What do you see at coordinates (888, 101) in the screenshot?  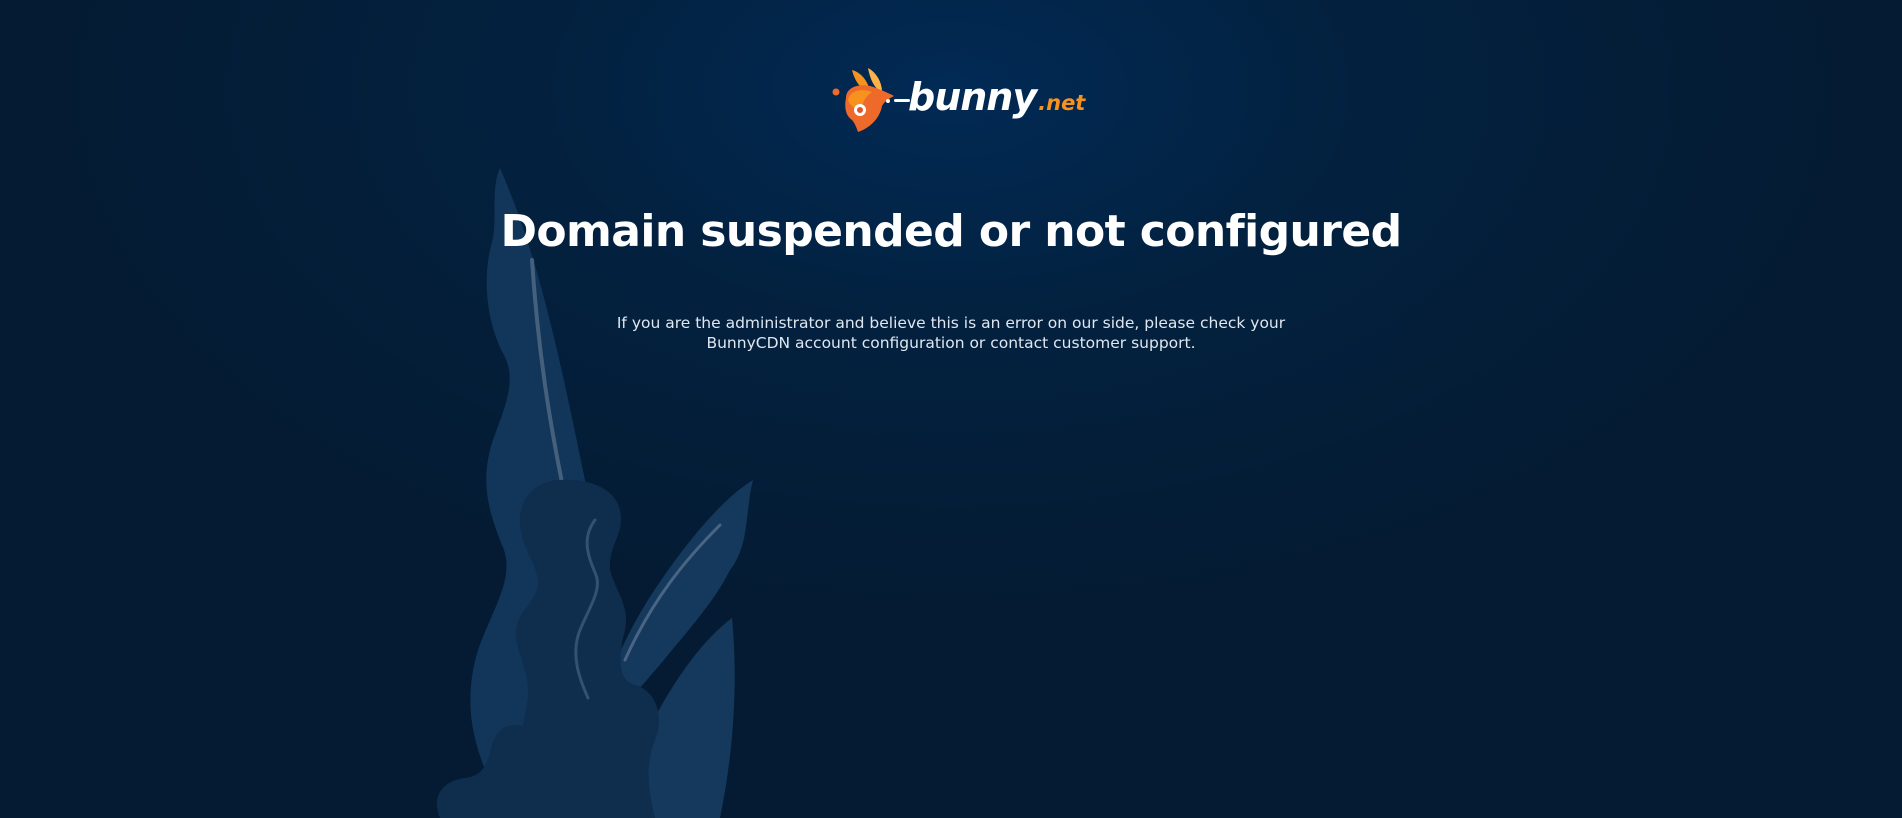 I see `wordmark-dot` at bounding box center [888, 101].